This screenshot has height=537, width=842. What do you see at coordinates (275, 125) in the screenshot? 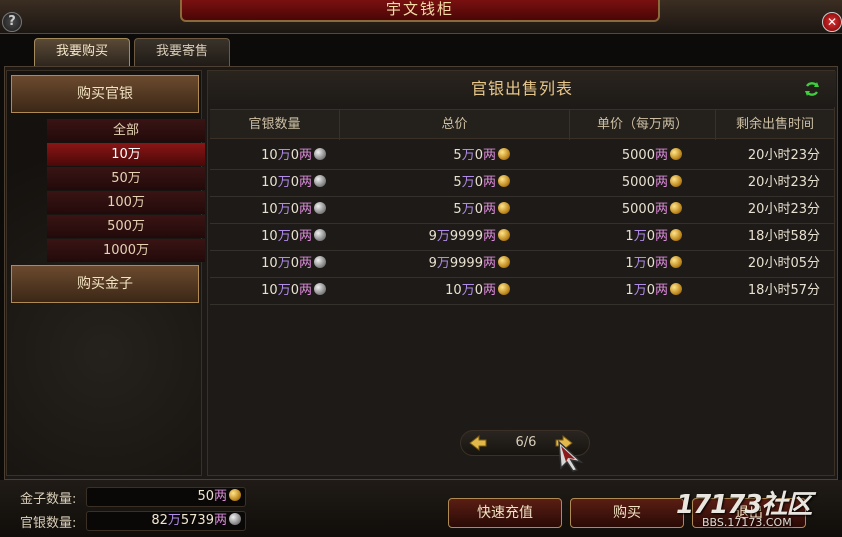
I see `col-header-qty: 官银数量` at bounding box center [275, 125].